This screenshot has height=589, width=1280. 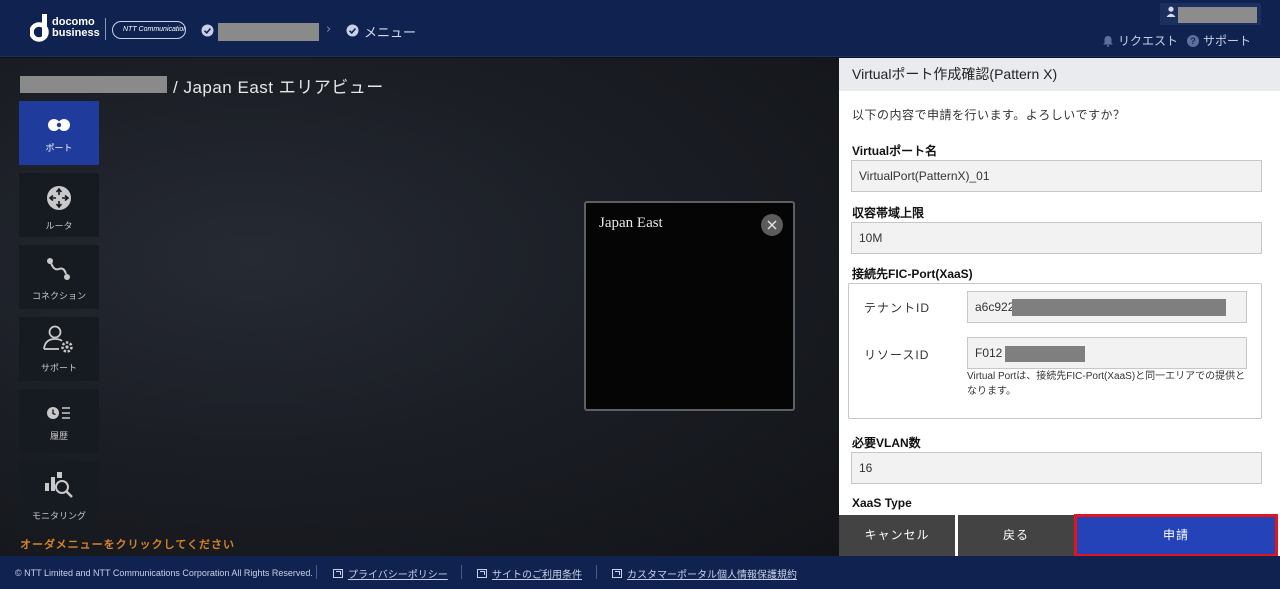 What do you see at coordinates (390, 31) in the screenshot?
I see `breadcrumb-menu: メニュー` at bounding box center [390, 31].